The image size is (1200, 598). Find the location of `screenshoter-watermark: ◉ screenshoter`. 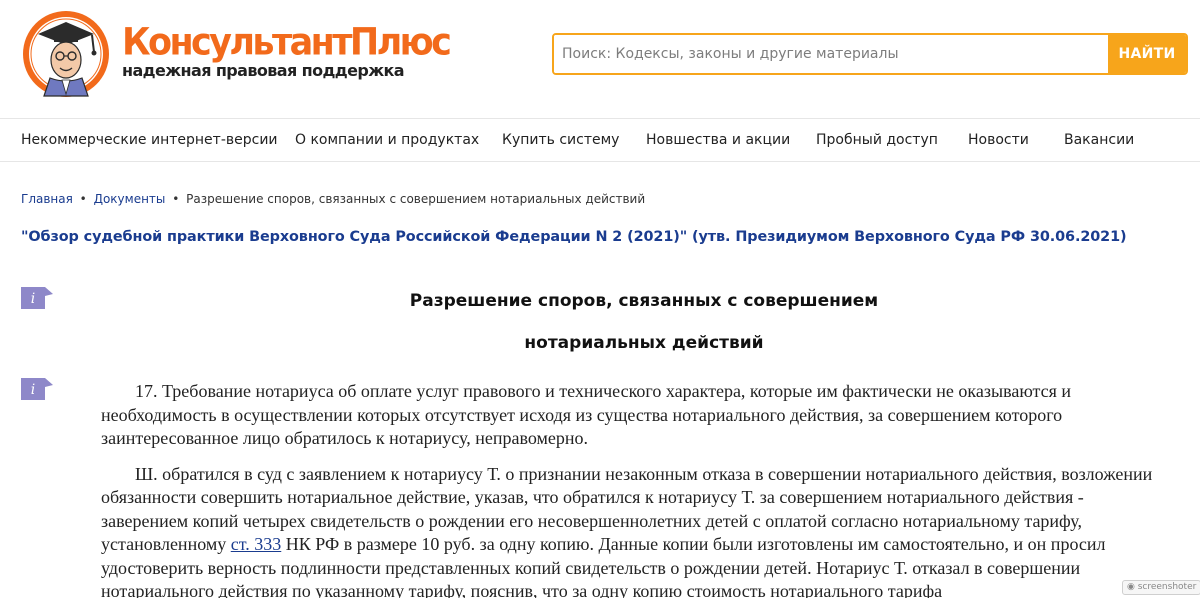

screenshoter-watermark: ◉ screenshoter is located at coordinates (1161, 587).